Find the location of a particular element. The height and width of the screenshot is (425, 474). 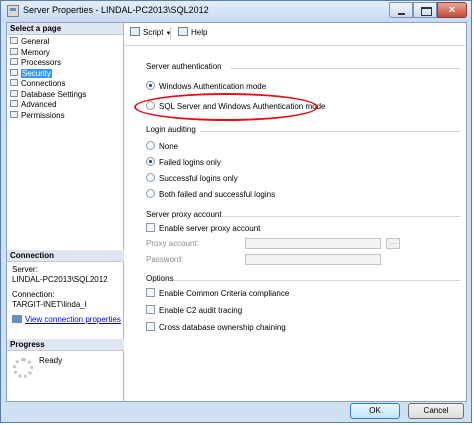

maximize-button is located at coordinates (425, 10).